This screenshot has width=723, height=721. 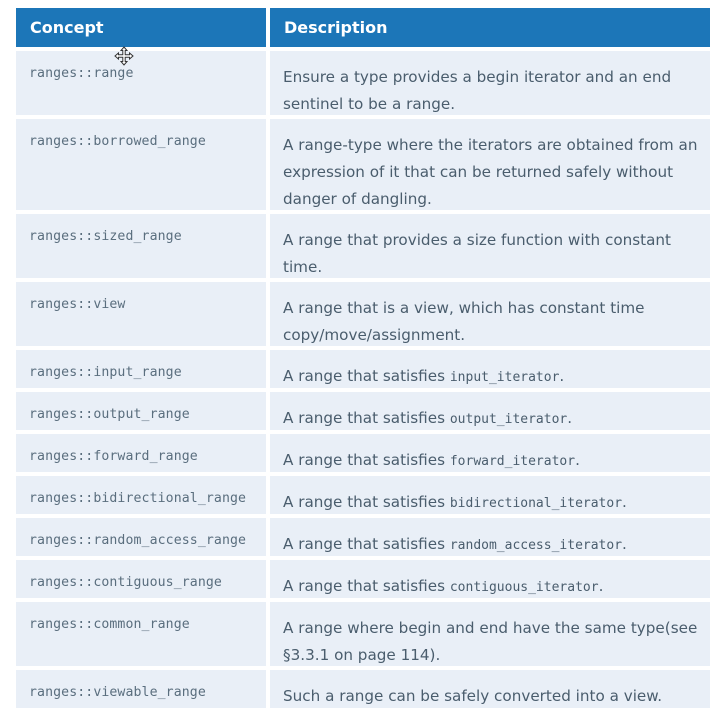 What do you see at coordinates (141, 689) in the screenshot?
I see `concept-cell: ranges::viewable_range` at bounding box center [141, 689].